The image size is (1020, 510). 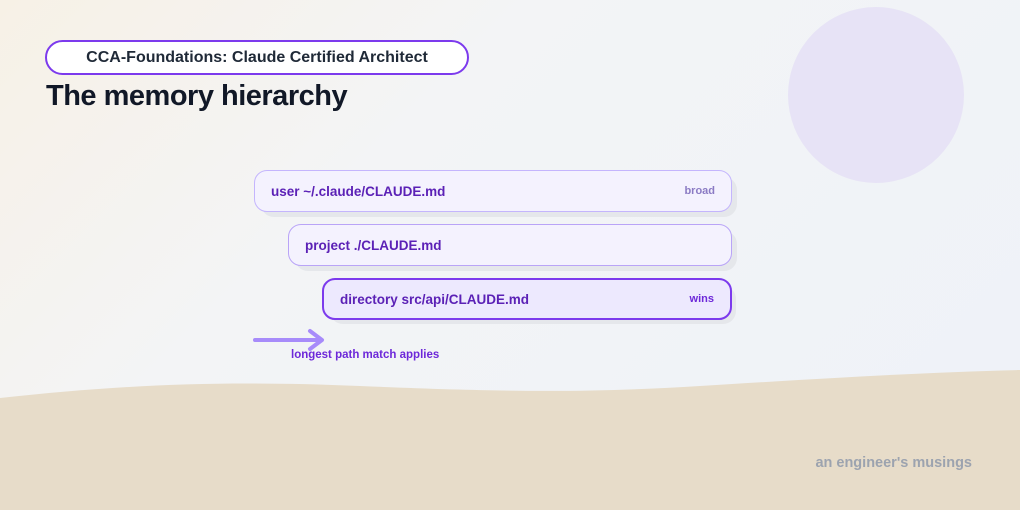 What do you see at coordinates (365, 355) in the screenshot?
I see `arrow-annotation: longest path match applies` at bounding box center [365, 355].